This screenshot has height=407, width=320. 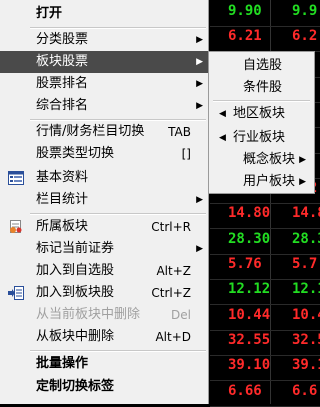 I want to click on price-cell: 10.4, so click(x=306, y=314).